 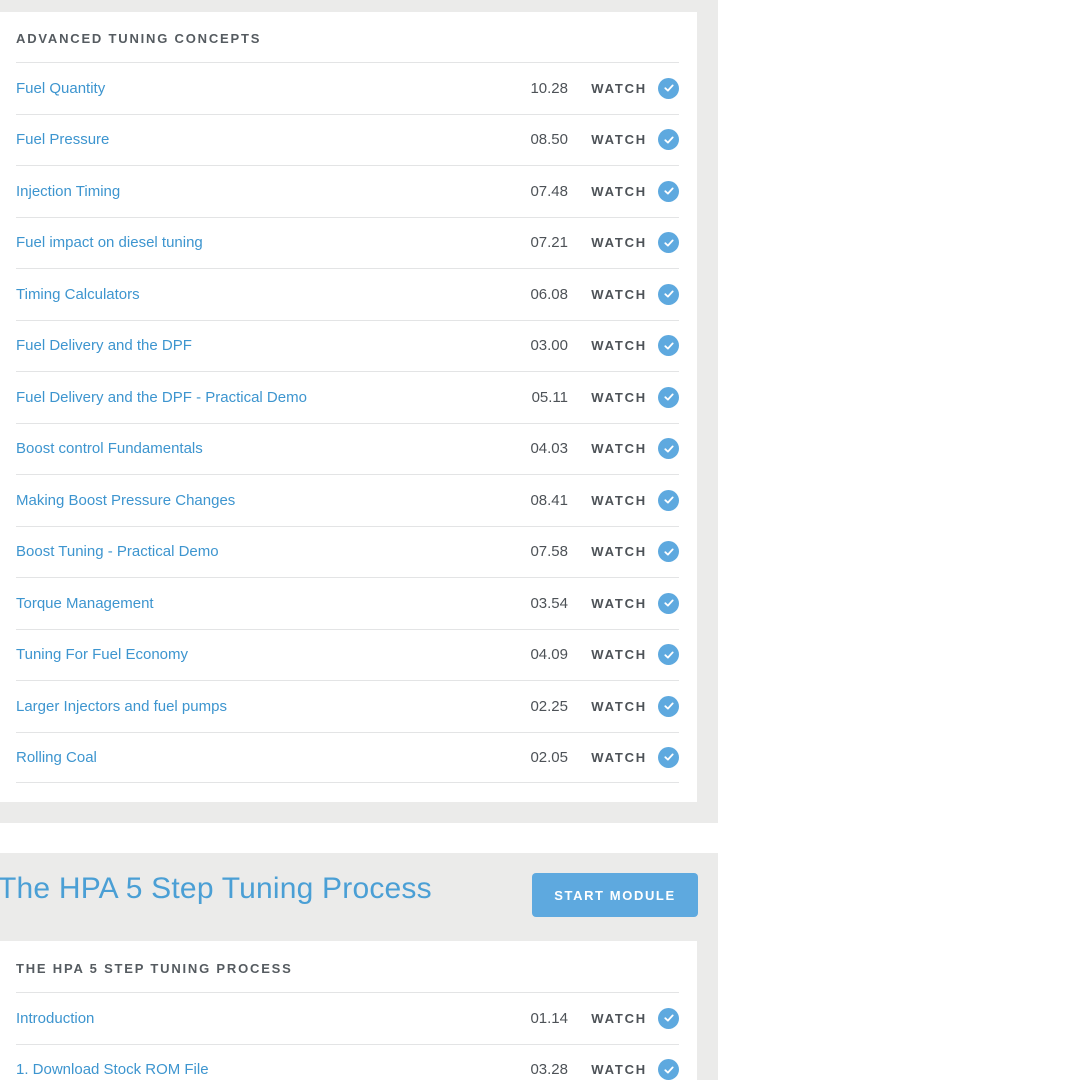 I want to click on lesson-title-link: Fuel Pressure, so click(x=62, y=139).